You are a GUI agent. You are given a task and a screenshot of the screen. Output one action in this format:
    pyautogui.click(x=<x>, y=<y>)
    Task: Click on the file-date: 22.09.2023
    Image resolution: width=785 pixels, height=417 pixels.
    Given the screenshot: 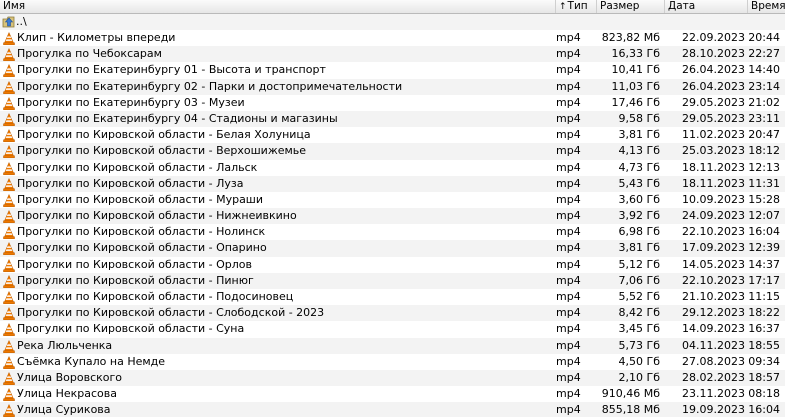 What is the action you would take?
    pyautogui.click(x=713, y=37)
    